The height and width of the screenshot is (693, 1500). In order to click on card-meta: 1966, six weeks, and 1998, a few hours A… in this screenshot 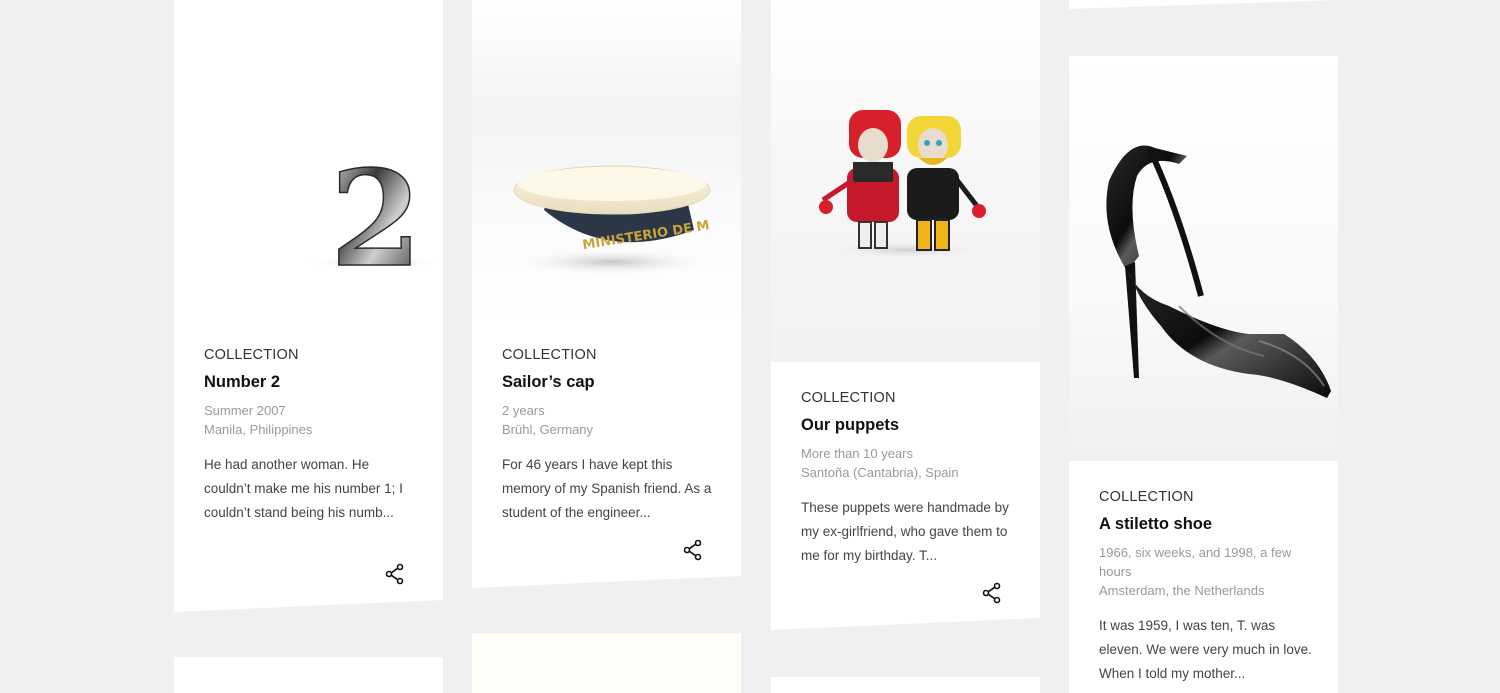, I will do `click(1205, 571)`.